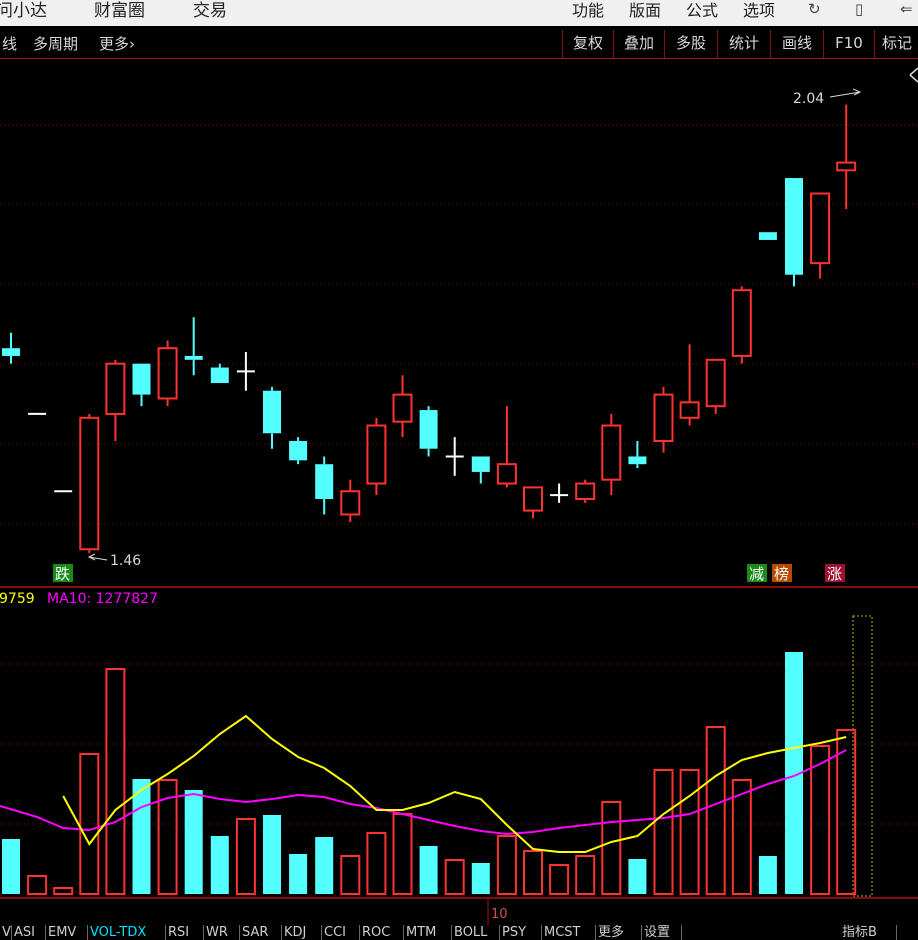  Describe the element at coordinates (868, 932) in the screenshot. I see `indicator-b-tab: 指标B` at that location.